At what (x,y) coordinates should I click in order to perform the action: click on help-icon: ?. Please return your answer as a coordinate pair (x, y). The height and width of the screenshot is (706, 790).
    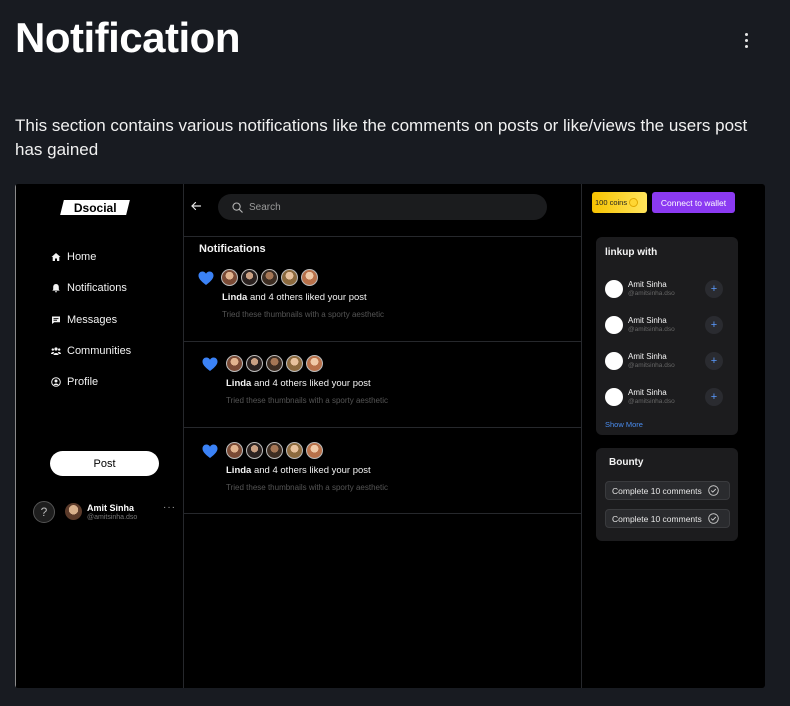
    Looking at the image, I should click on (44, 512).